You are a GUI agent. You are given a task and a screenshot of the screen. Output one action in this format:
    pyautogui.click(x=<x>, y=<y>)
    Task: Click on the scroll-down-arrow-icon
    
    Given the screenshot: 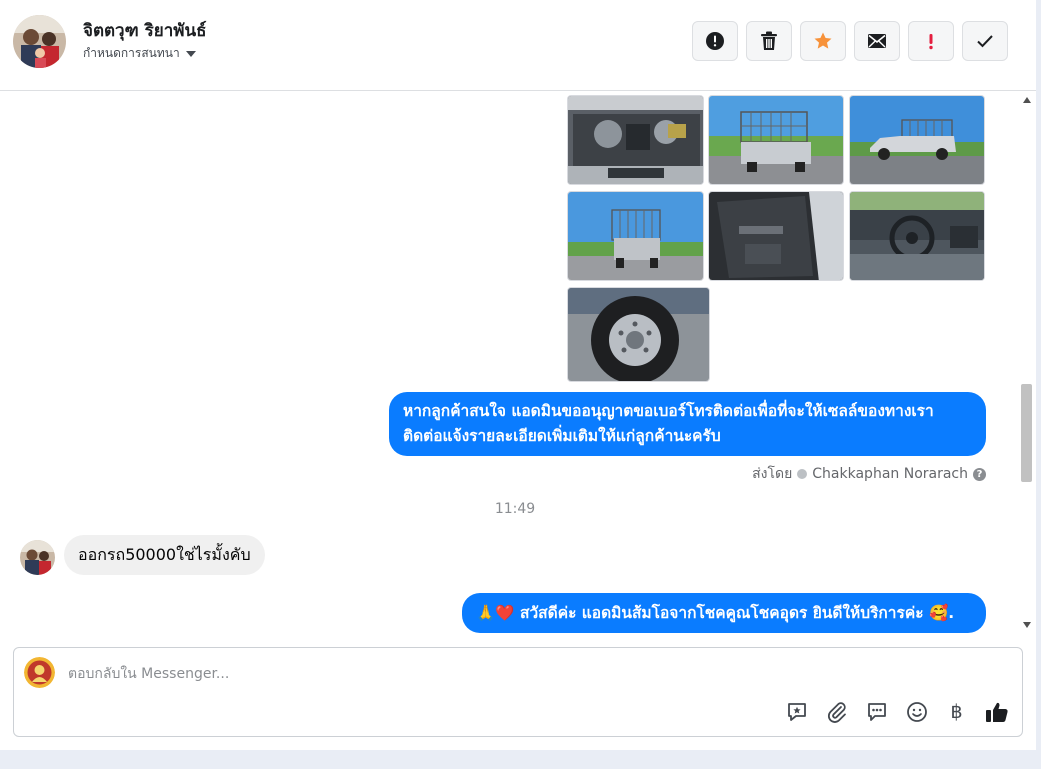 What is the action you would take?
    pyautogui.click(x=1027, y=625)
    